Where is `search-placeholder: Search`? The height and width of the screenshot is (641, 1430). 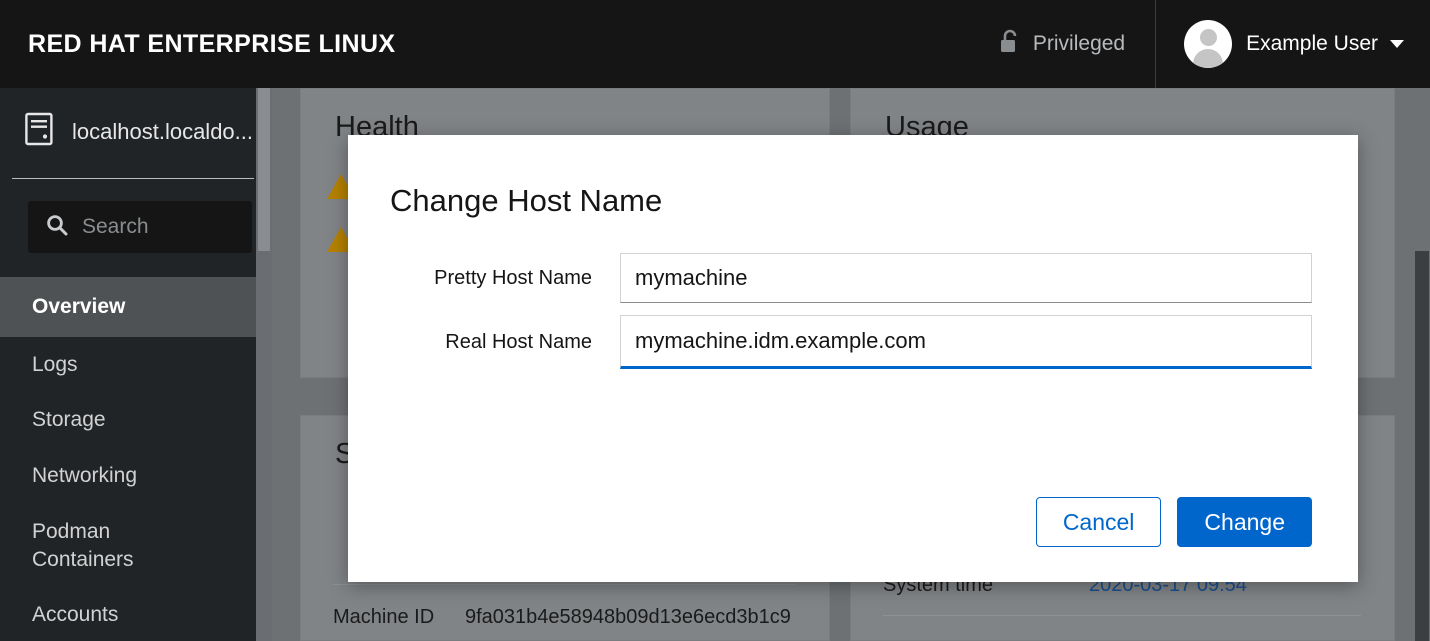 search-placeholder: Search is located at coordinates (115, 226).